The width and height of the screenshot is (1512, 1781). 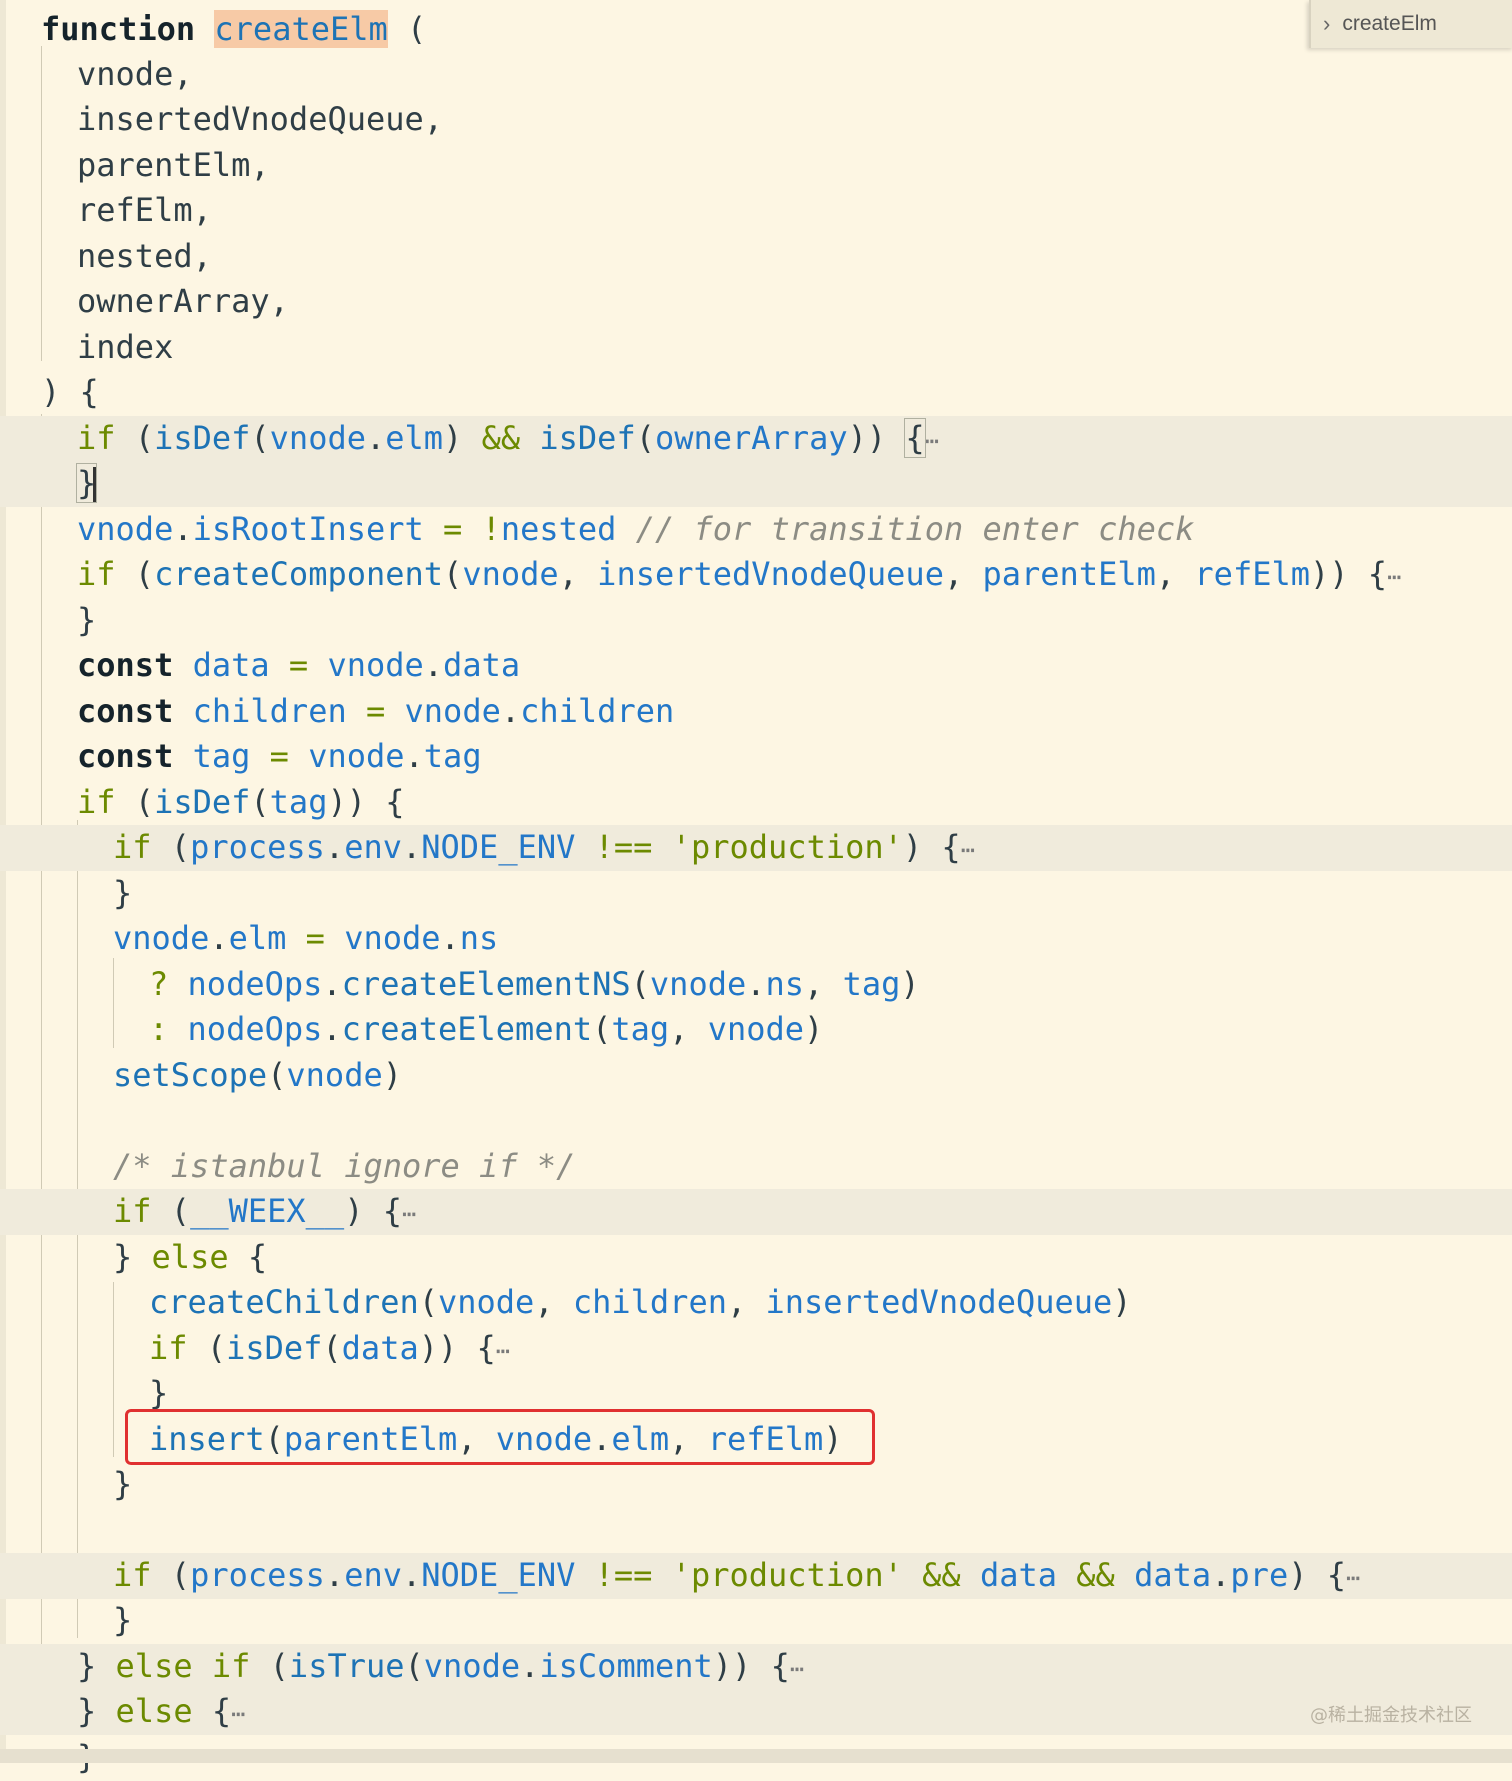 I want to click on code-line: parentElm,, so click(x=756, y=166).